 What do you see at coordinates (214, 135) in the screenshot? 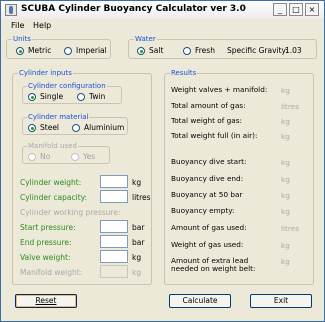
I see `result-label: Total weight full (in air):` at bounding box center [214, 135].